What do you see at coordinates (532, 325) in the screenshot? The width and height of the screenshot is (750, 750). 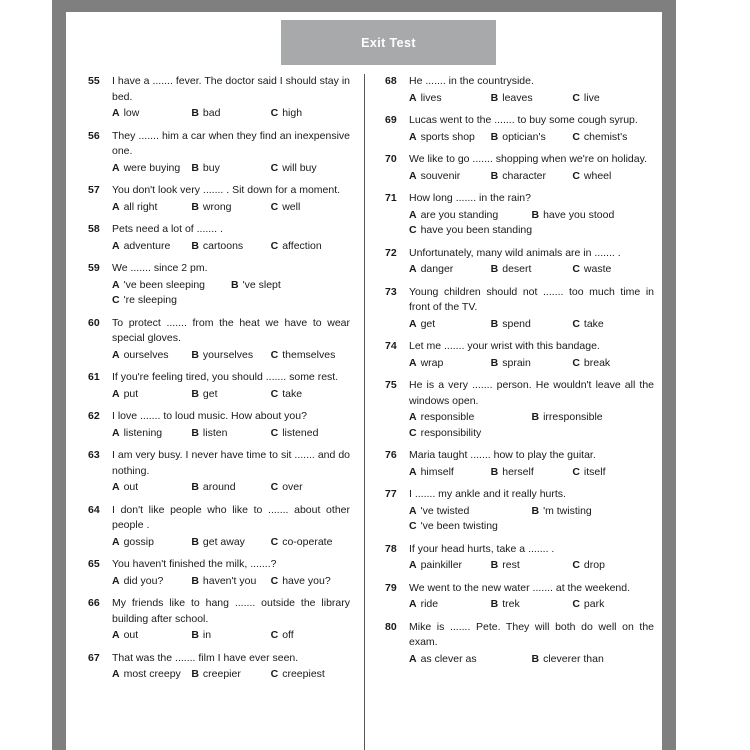 I see `option-choice: Bspend` at bounding box center [532, 325].